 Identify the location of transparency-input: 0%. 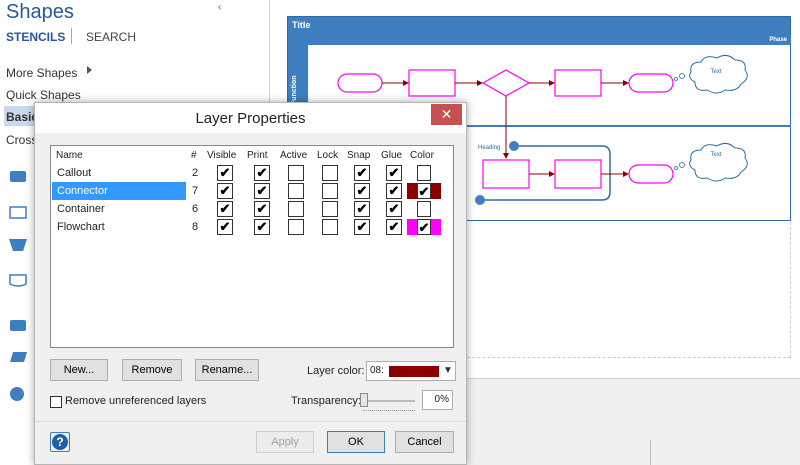
(437, 400).